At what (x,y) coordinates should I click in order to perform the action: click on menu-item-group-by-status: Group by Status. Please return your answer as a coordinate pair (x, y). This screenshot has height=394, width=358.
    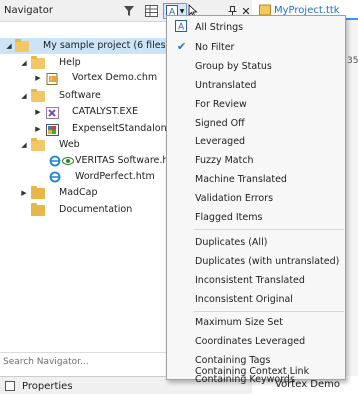
    Looking at the image, I should click on (256, 65).